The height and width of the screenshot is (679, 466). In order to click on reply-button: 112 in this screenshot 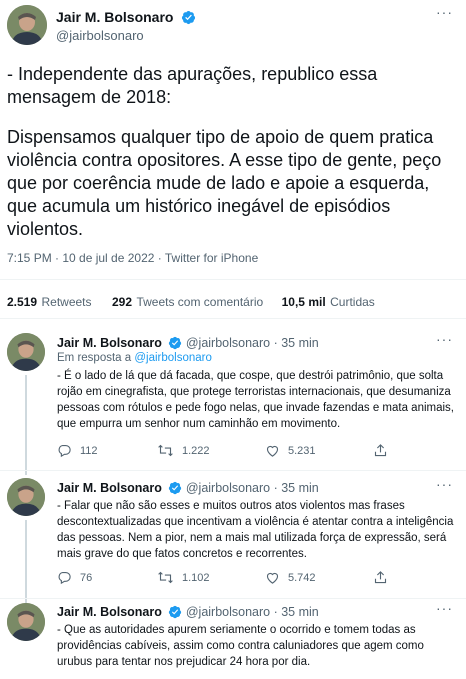, I will do `click(77, 450)`.